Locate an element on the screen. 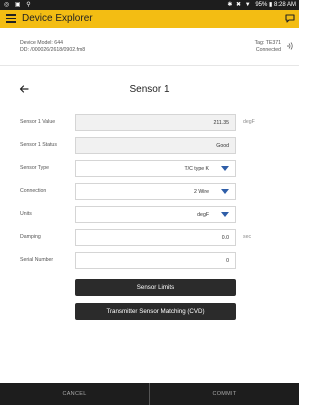 The image size is (320, 405). sensor-value: 211.35 is located at coordinates (221, 123).